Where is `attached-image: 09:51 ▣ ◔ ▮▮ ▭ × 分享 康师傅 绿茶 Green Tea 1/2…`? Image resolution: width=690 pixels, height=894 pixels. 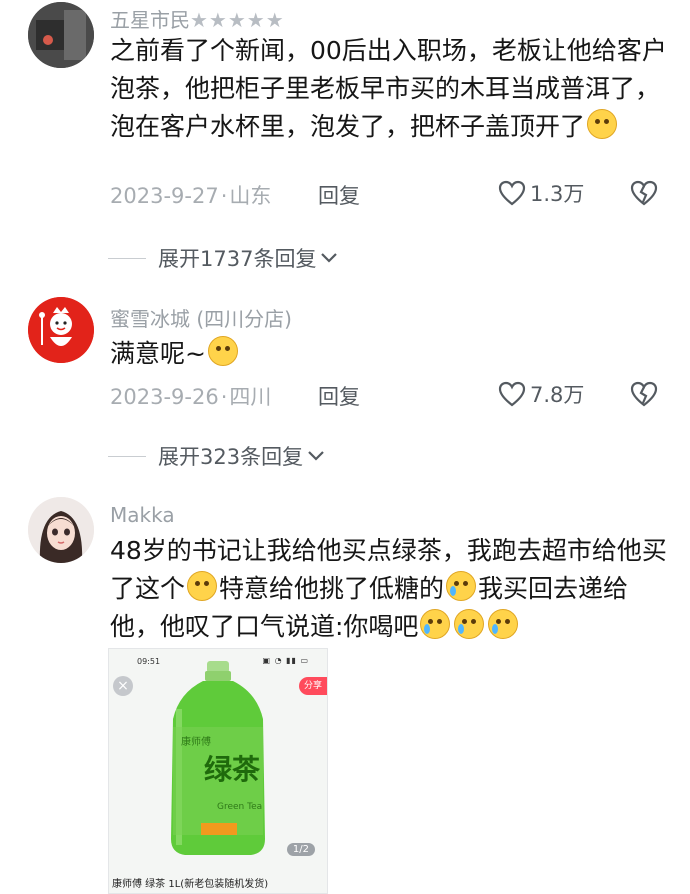
attached-image: 09:51 ▣ ◔ ▮▮ ▭ × 分享 康师傅 绿茶 Green Tea 1/2… is located at coordinates (218, 771).